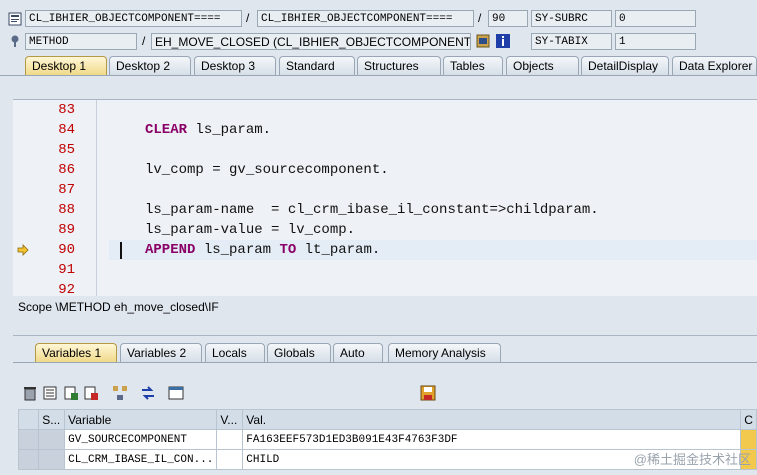 This screenshot has height=475, width=757. I want to click on line-number: 86, so click(66, 170).